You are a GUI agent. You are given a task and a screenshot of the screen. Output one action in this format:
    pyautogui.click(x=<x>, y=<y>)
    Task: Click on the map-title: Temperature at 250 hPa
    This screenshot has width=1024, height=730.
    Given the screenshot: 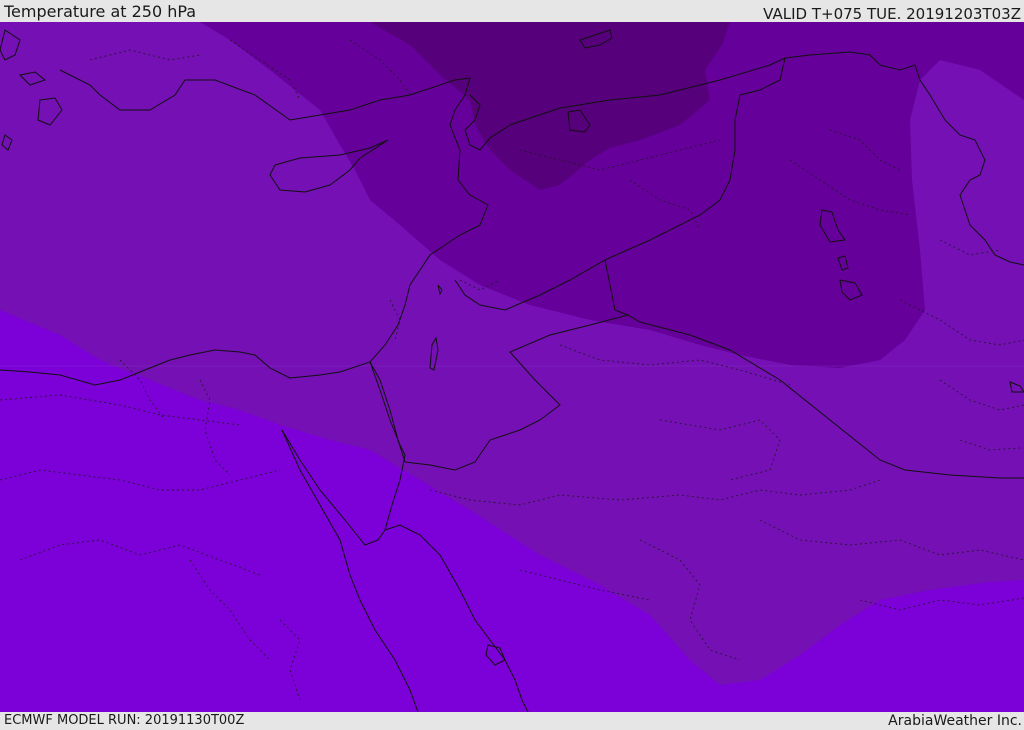 What is the action you would take?
    pyautogui.click(x=100, y=11)
    